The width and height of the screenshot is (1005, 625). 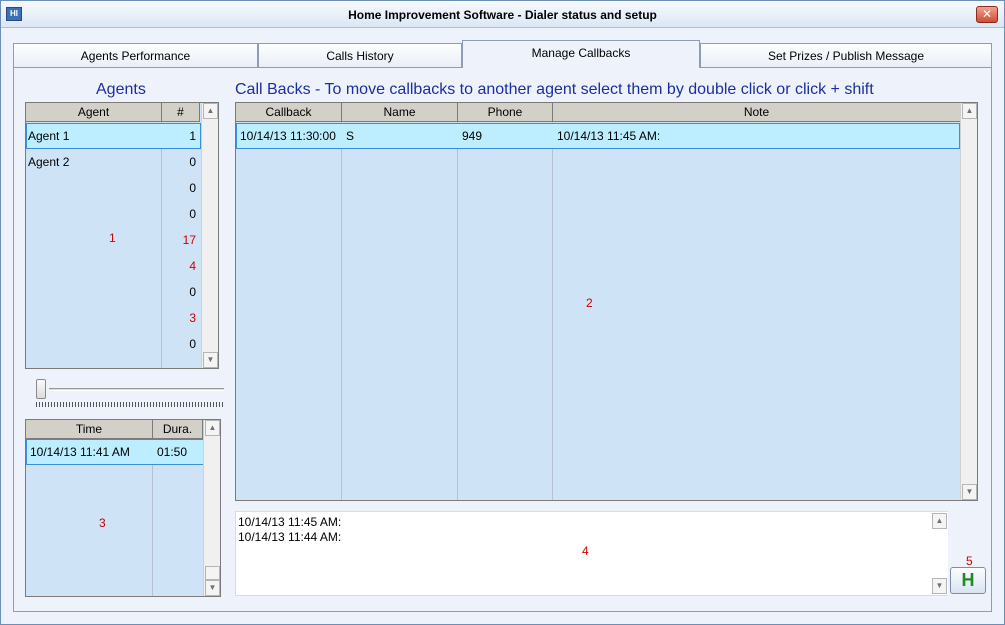 I want to click on callbacks-col-callback: Callback, so click(x=289, y=112).